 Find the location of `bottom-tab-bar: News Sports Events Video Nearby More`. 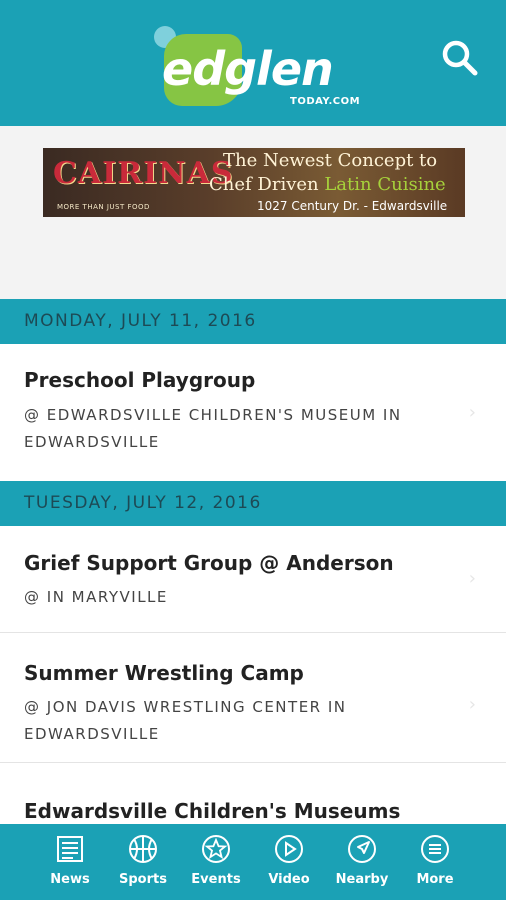

bottom-tab-bar: News Sports Events Video Nearby More is located at coordinates (253, 862).